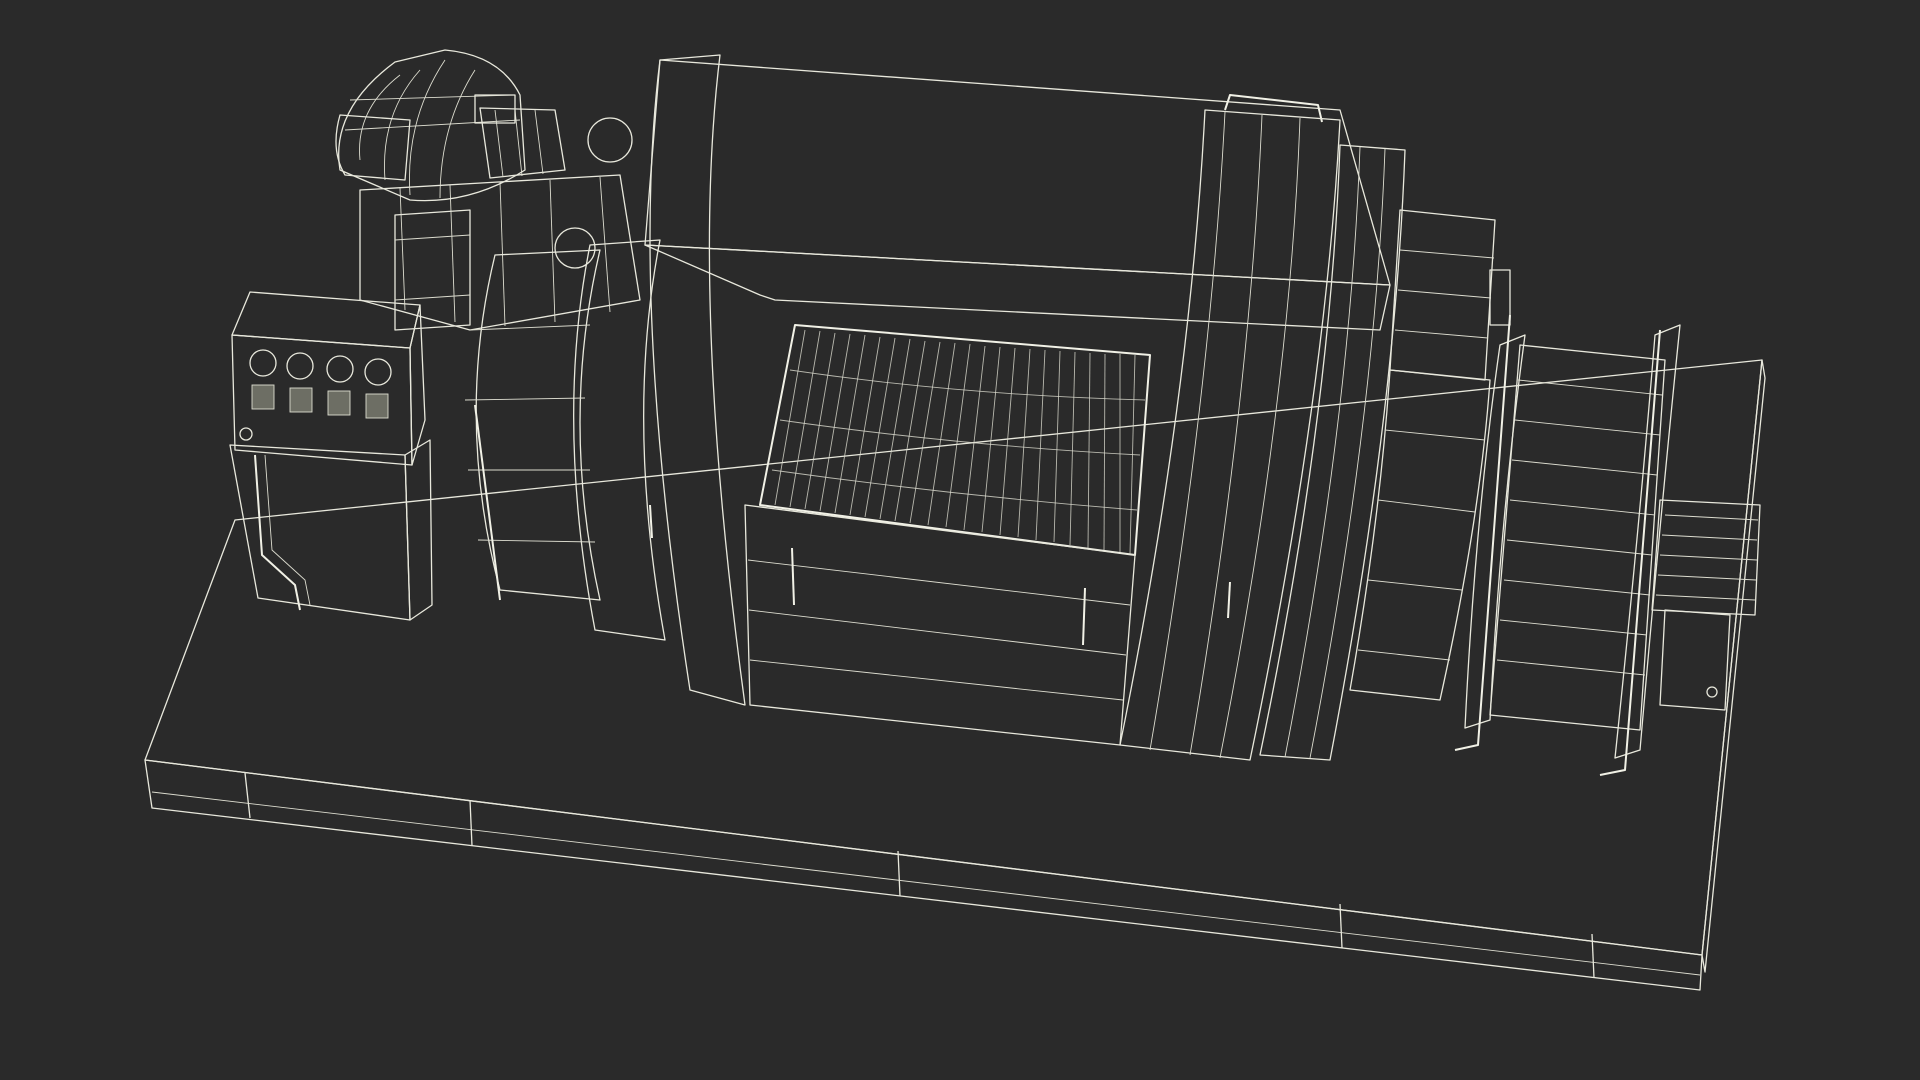 The height and width of the screenshot is (1080, 1920). Describe the element at coordinates (301, 400) in the screenshot. I see `switch-2-icon` at that location.